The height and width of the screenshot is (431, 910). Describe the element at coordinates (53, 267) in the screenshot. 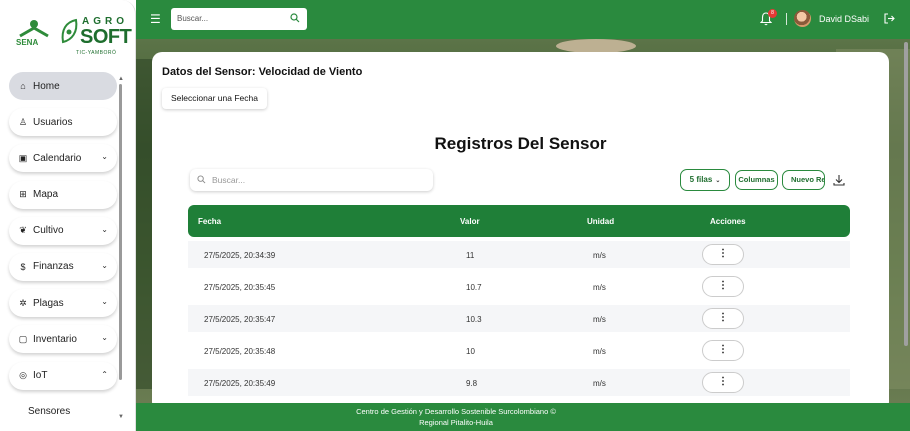

I see `sidebar-item-label: Finanzas` at that location.